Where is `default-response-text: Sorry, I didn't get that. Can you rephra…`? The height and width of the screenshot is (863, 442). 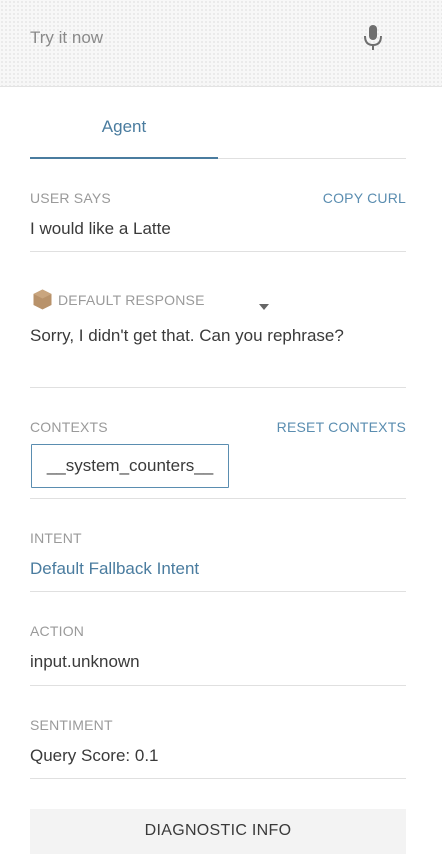 default-response-text: Sorry, I didn't get that. Can you rephra… is located at coordinates (187, 335).